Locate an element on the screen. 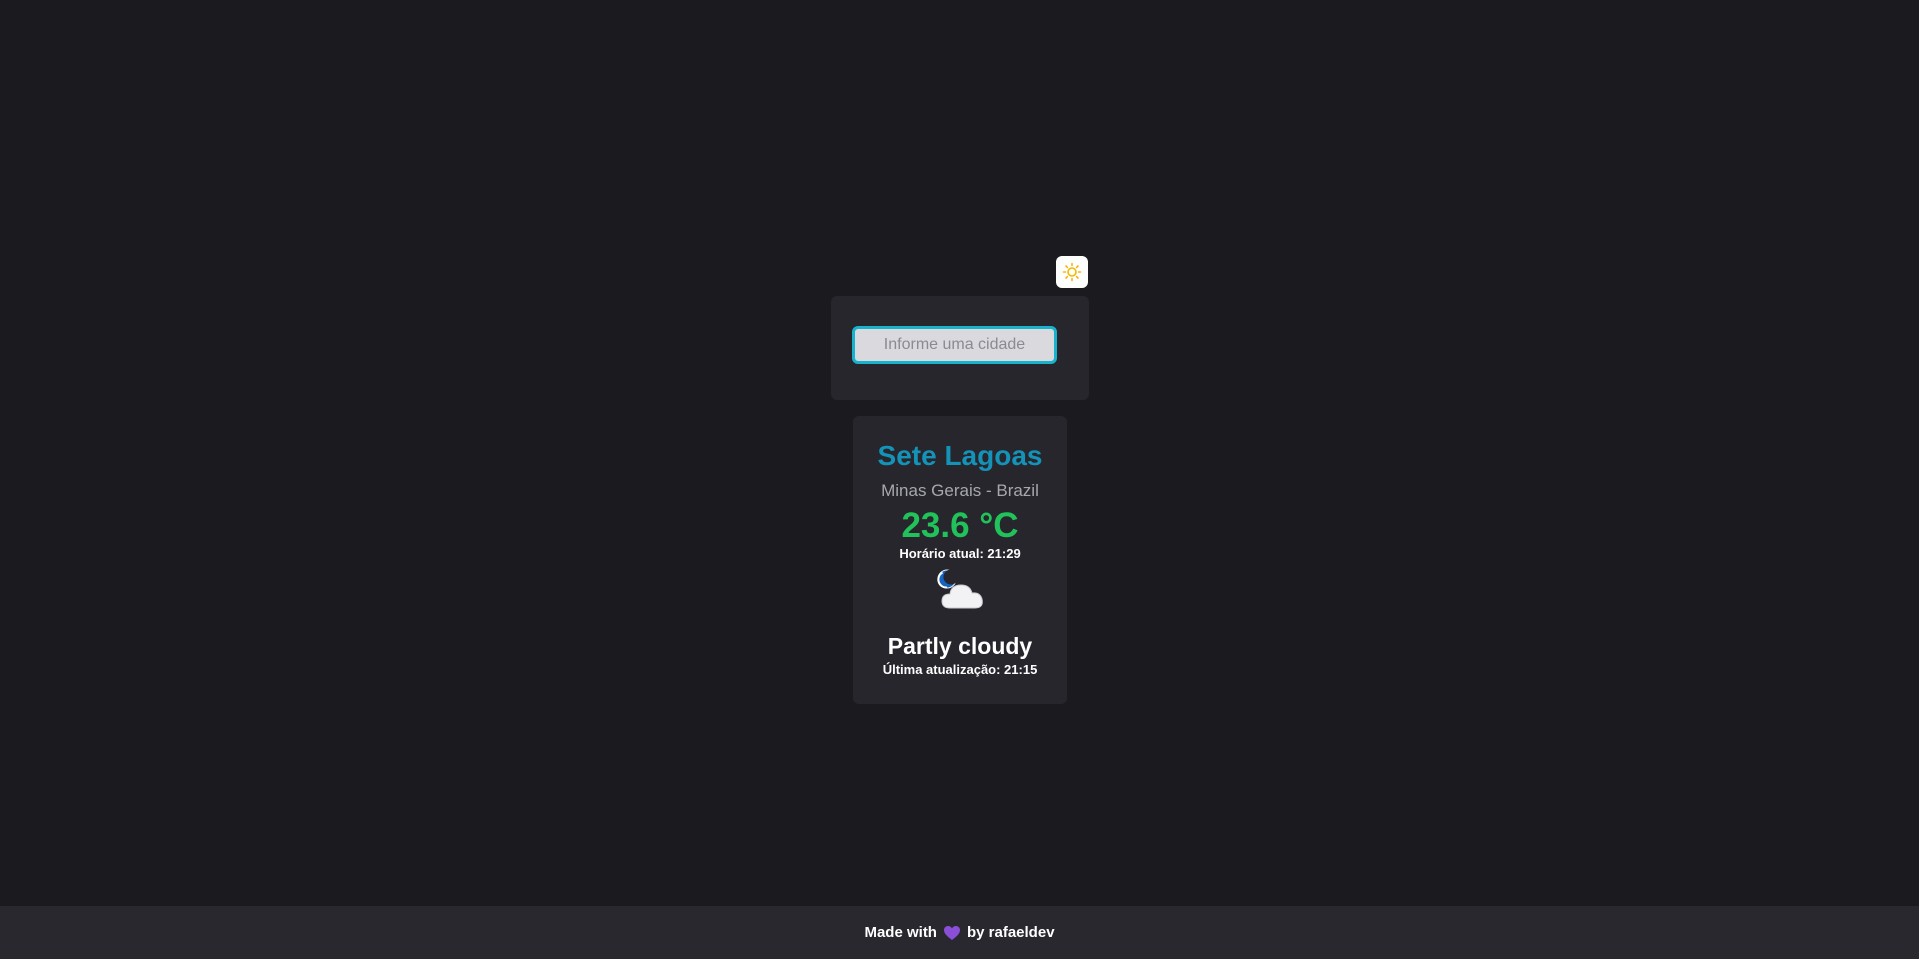 Image resolution: width=1919 pixels, height=959 pixels. footer-author: by rafaeldev is located at coordinates (1010, 932).